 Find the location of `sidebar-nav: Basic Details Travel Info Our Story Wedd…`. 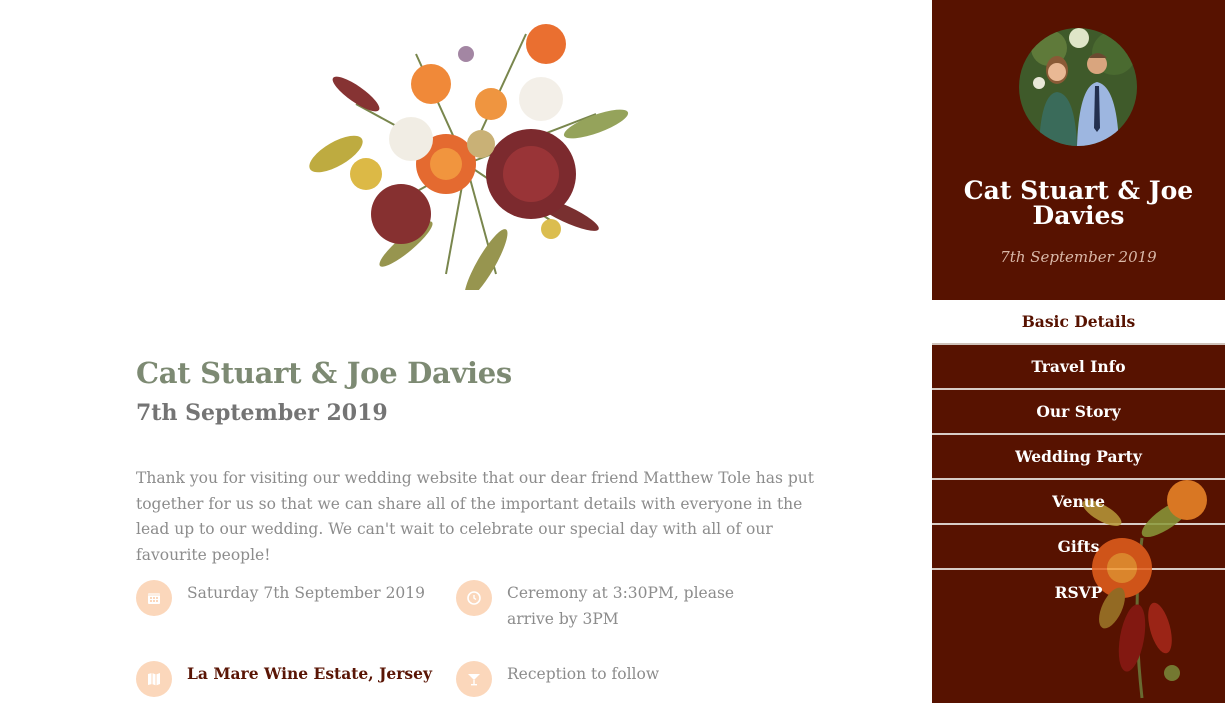

sidebar-nav: Basic Details Travel Info Our Story Wedd… is located at coordinates (1078, 457).